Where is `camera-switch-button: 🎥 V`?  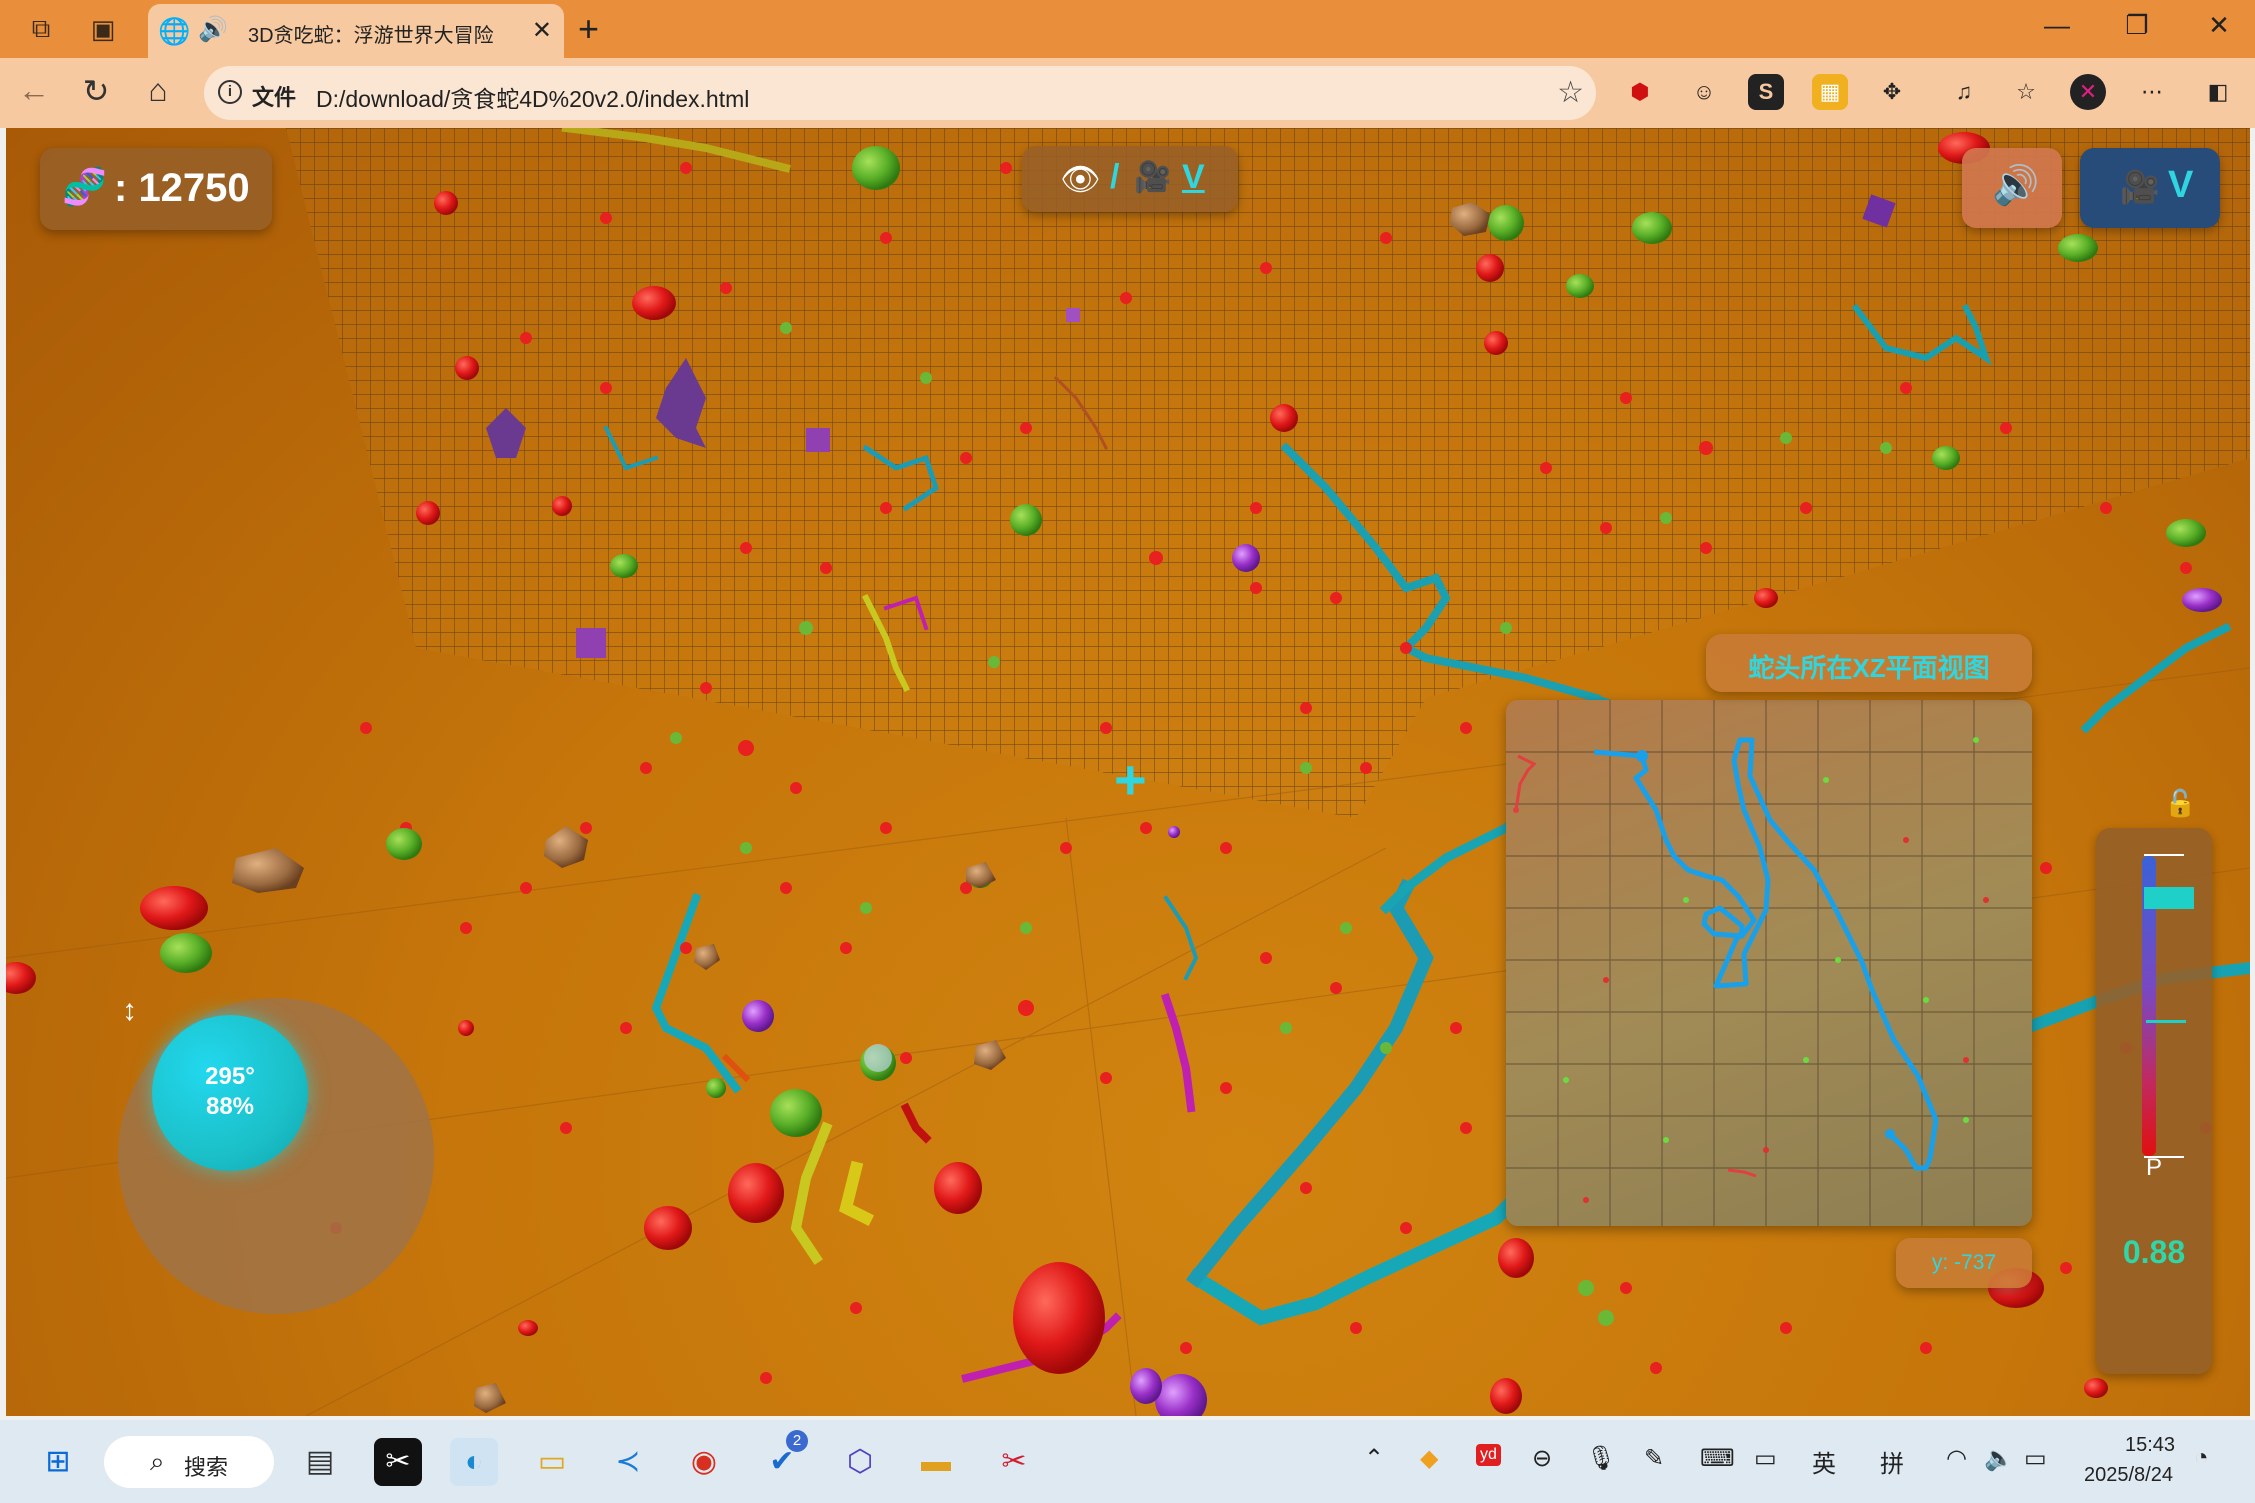
camera-switch-button: 🎥 V is located at coordinates (2150, 188).